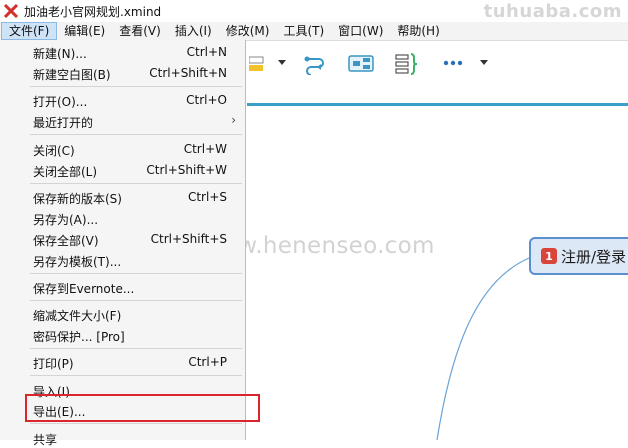  I want to click on menu-item-password: 密码保护... [Pro], so click(123, 335).